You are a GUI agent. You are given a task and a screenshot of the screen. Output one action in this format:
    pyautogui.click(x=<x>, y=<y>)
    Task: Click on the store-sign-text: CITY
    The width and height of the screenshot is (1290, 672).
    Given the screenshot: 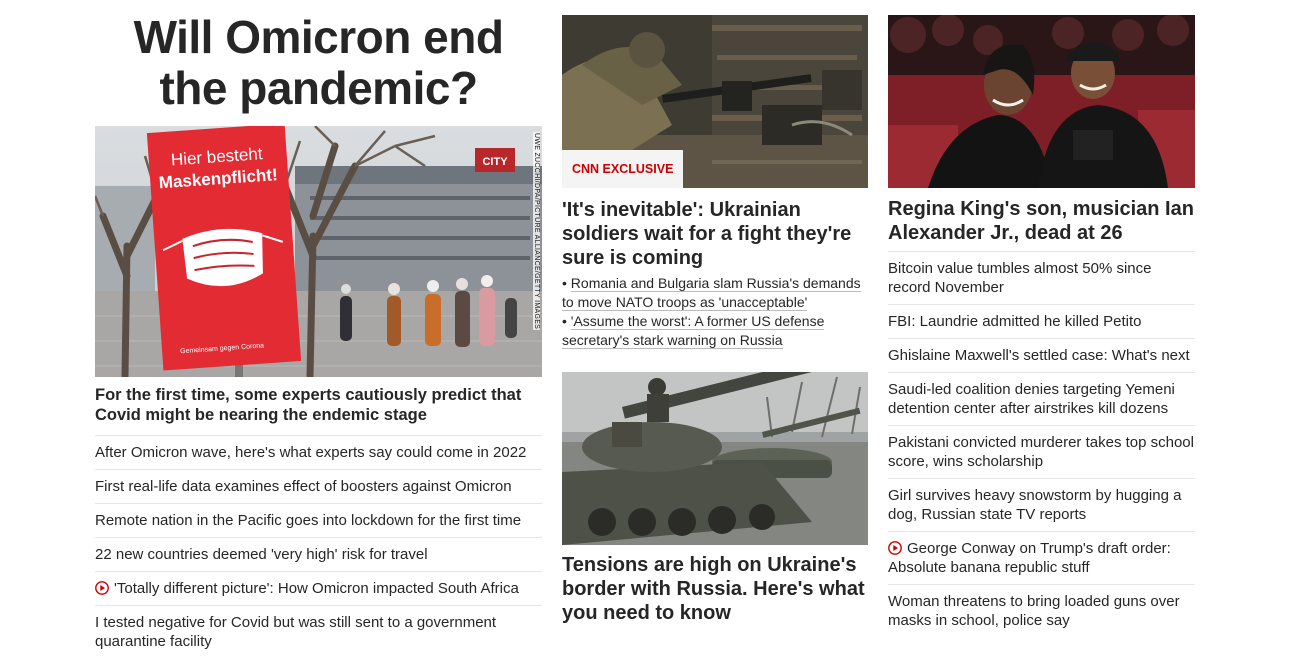 What is the action you would take?
    pyautogui.click(x=495, y=162)
    